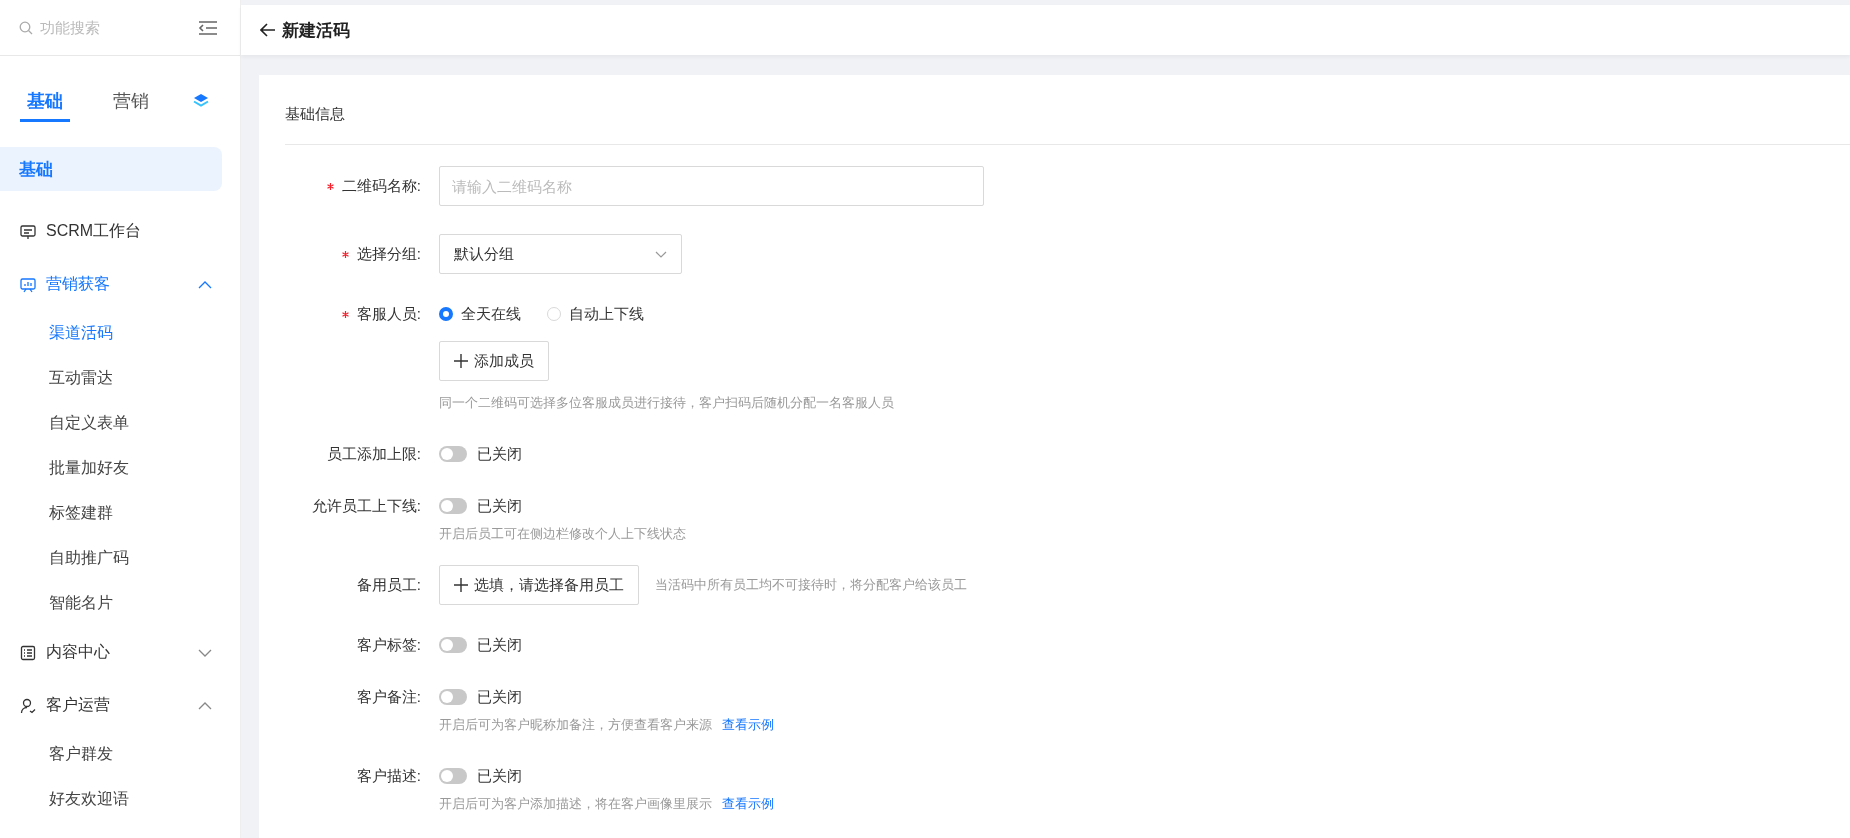 The width and height of the screenshot is (1850, 838). What do you see at coordinates (366, 506) in the screenshot?
I see `field-label: 允许员工上下线:` at bounding box center [366, 506].